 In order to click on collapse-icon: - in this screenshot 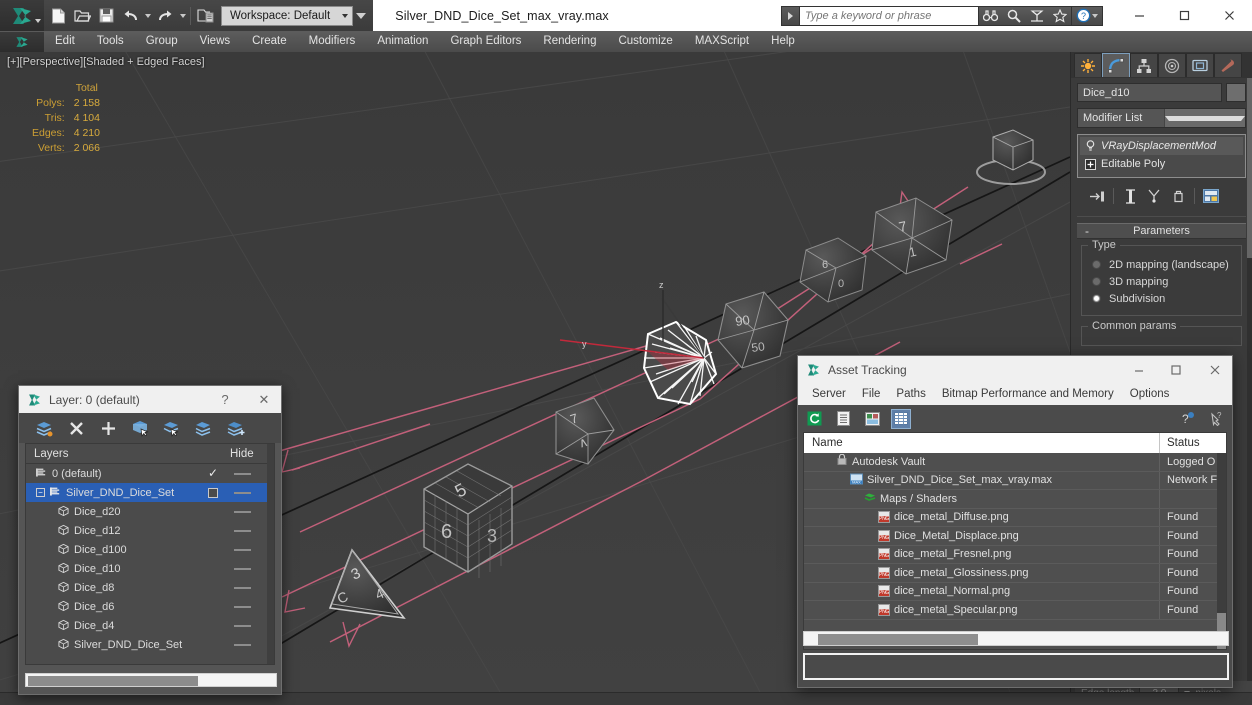, I will do `click(1087, 231)`.